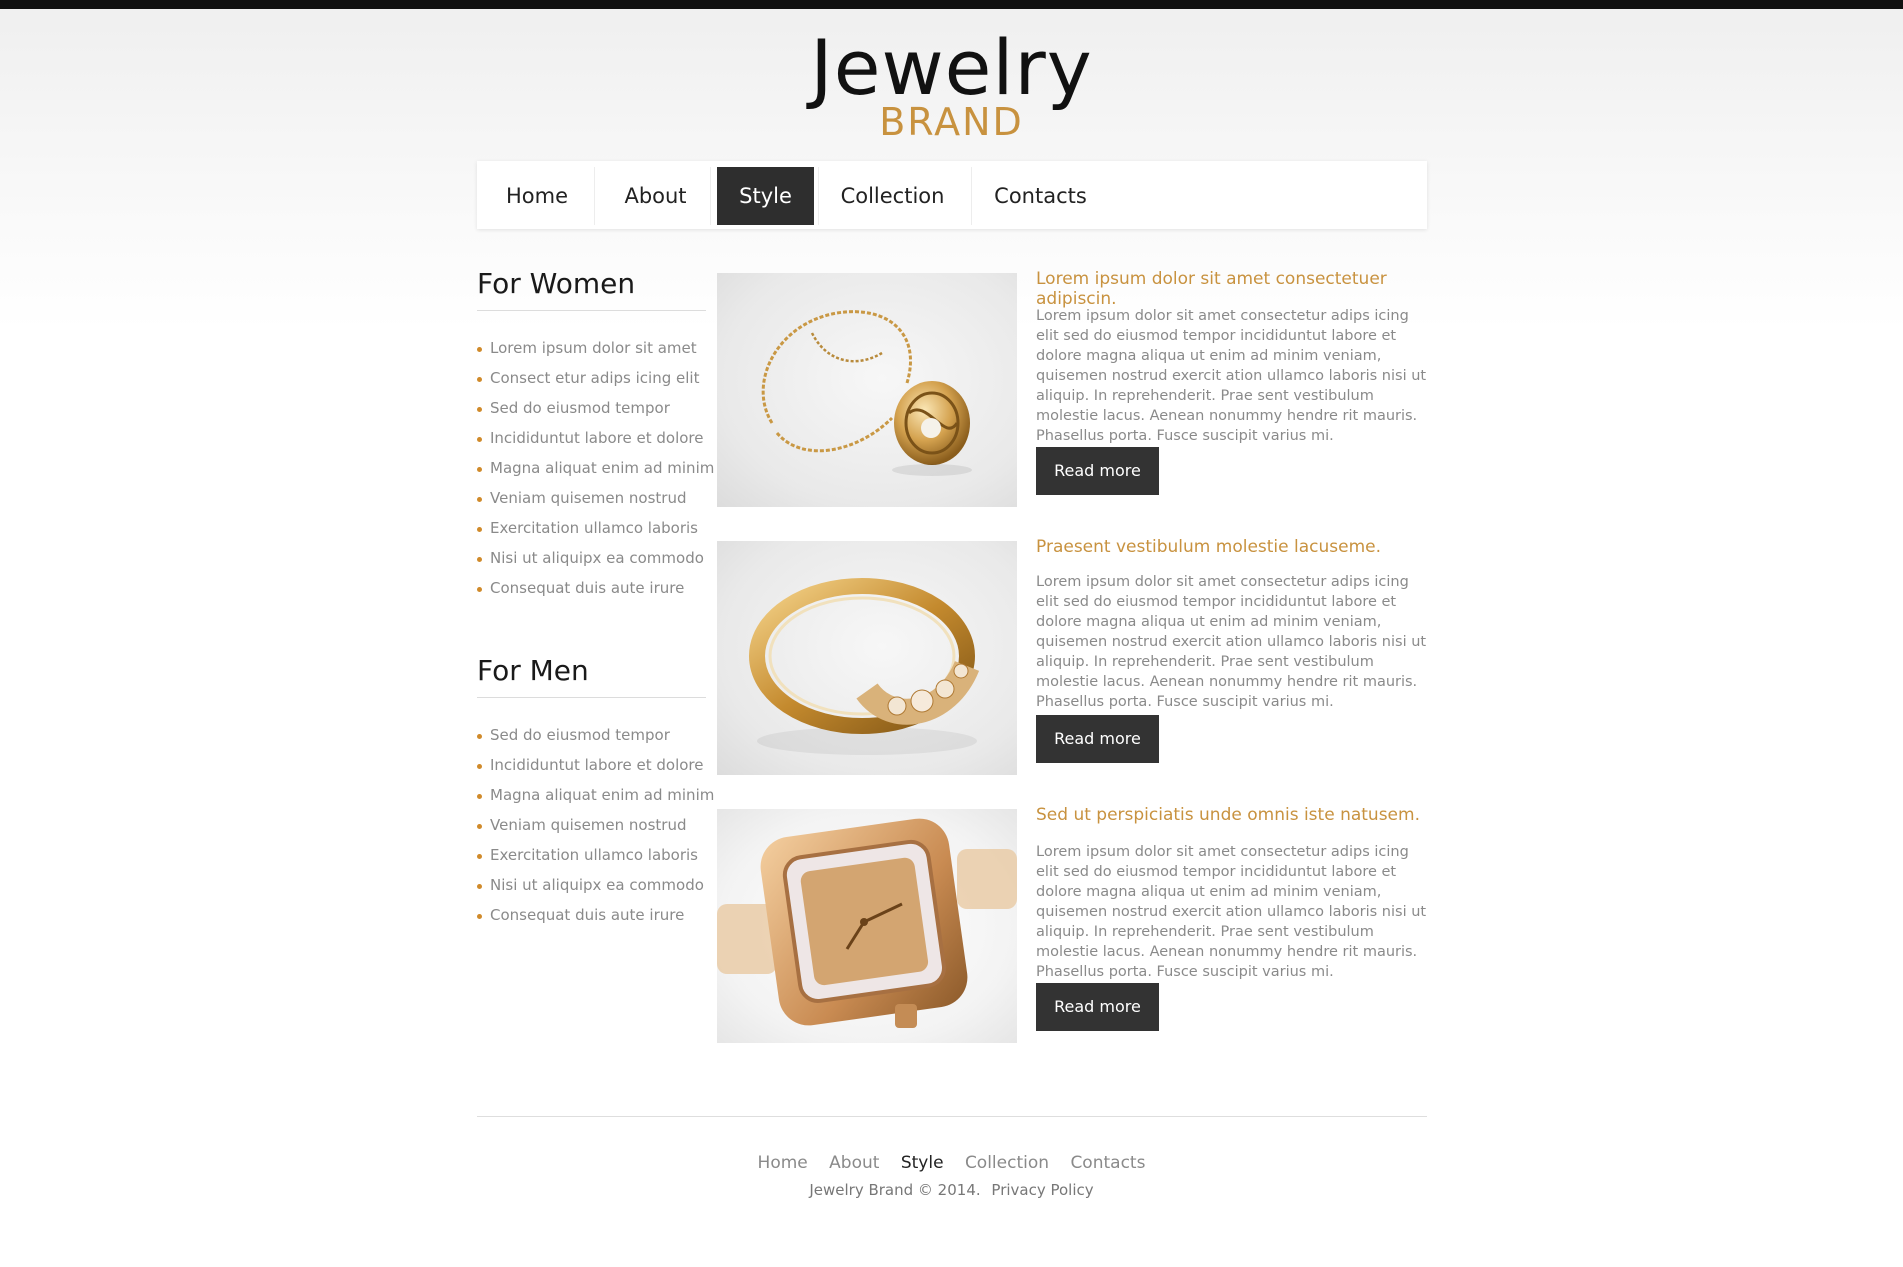 Image resolution: width=1903 pixels, height=1267 pixels. I want to click on privacy-policy-link: Privacy Policy, so click(1042, 1190).